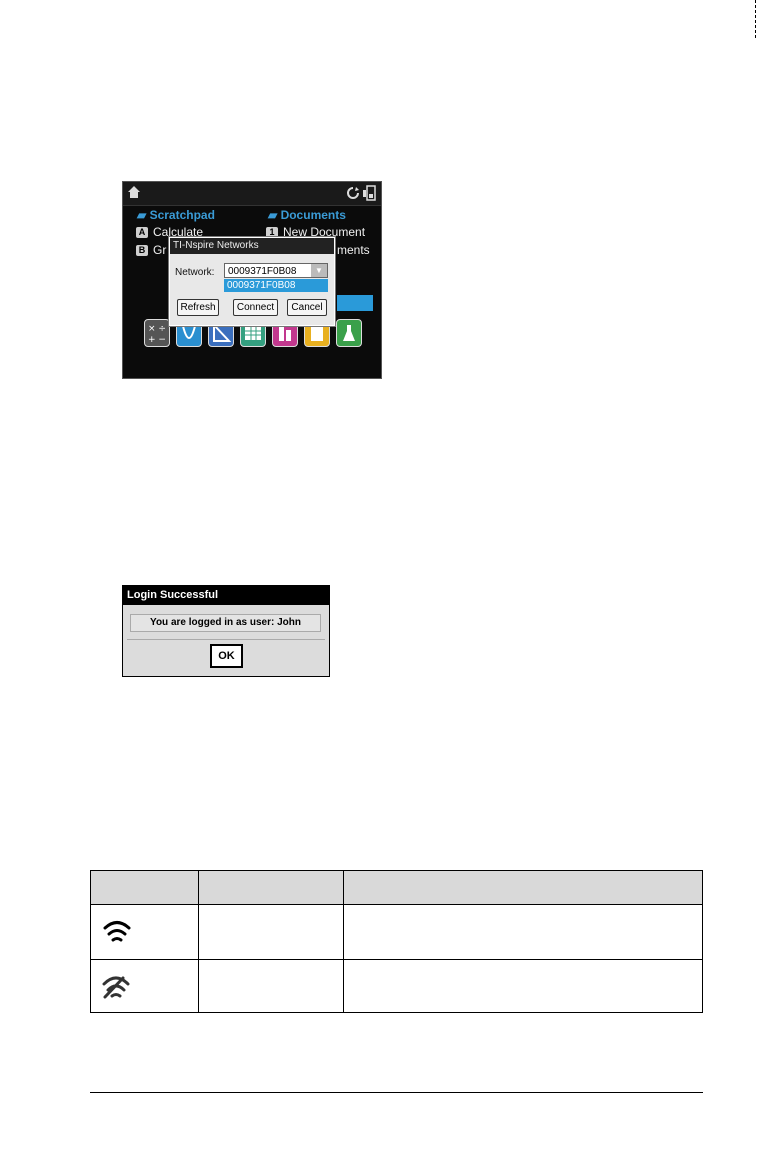 The image size is (764, 1160). What do you see at coordinates (226, 639) in the screenshot?
I see `dialog-divider` at bounding box center [226, 639].